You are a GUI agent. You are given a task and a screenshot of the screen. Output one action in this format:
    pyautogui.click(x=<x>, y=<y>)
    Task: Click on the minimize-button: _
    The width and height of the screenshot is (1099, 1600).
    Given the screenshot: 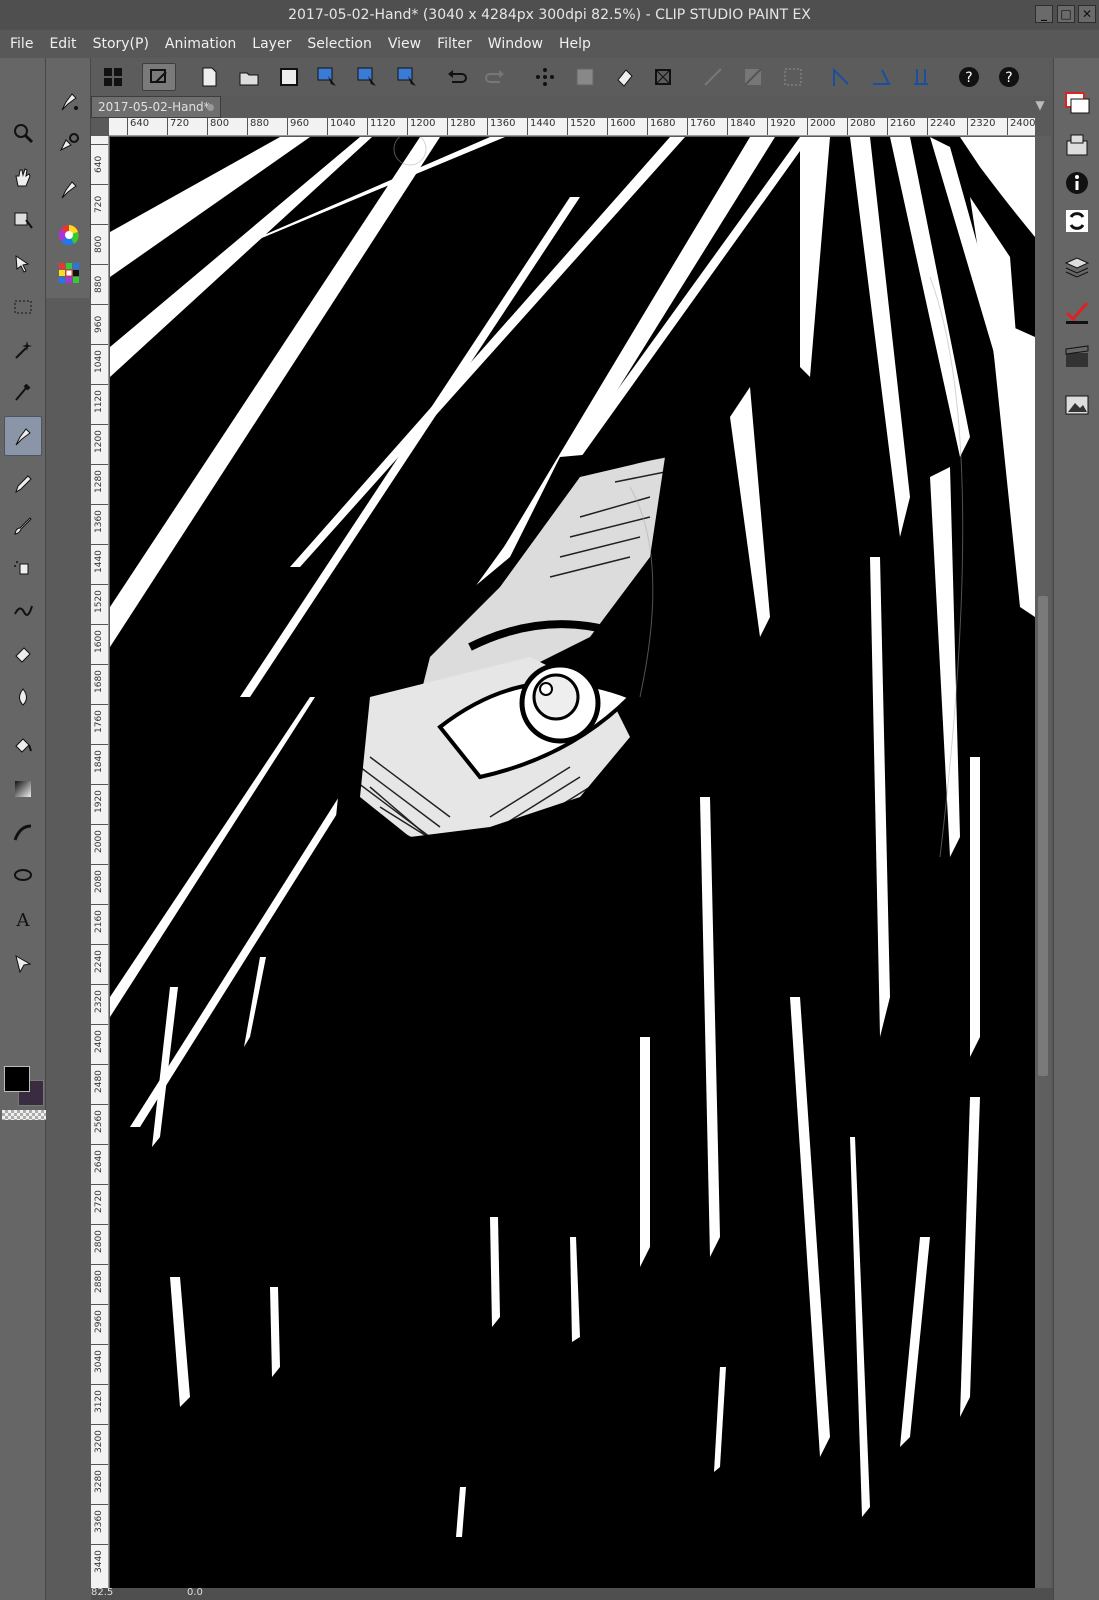 What is the action you would take?
    pyautogui.click(x=1044, y=14)
    